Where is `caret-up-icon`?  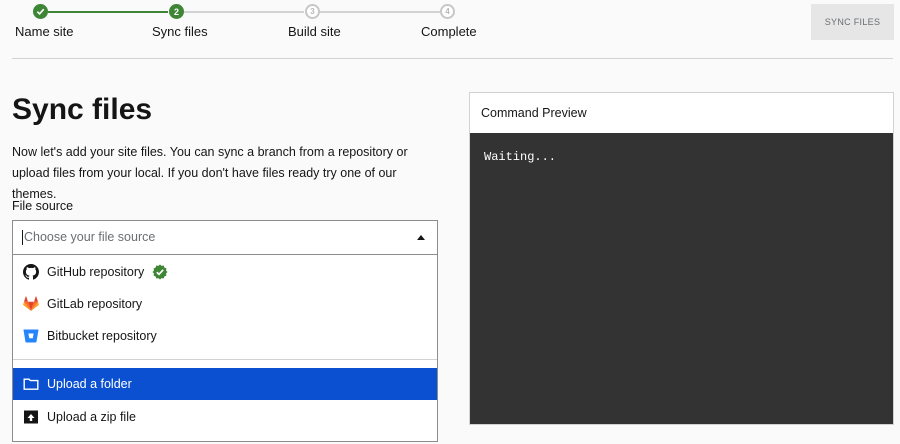 caret-up-icon is located at coordinates (421, 237).